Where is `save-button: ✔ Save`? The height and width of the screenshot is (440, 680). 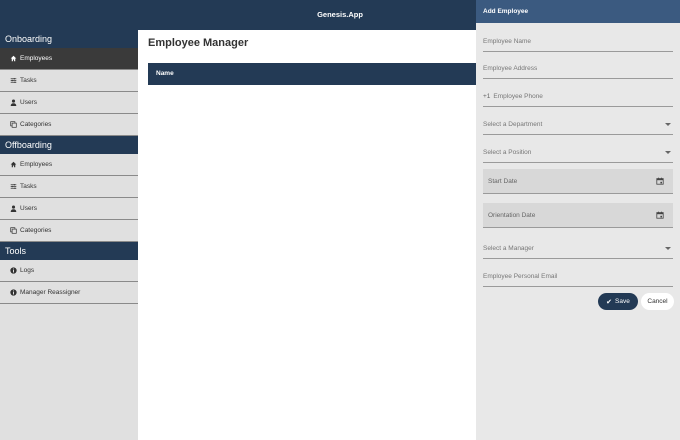
save-button: ✔ Save is located at coordinates (618, 301).